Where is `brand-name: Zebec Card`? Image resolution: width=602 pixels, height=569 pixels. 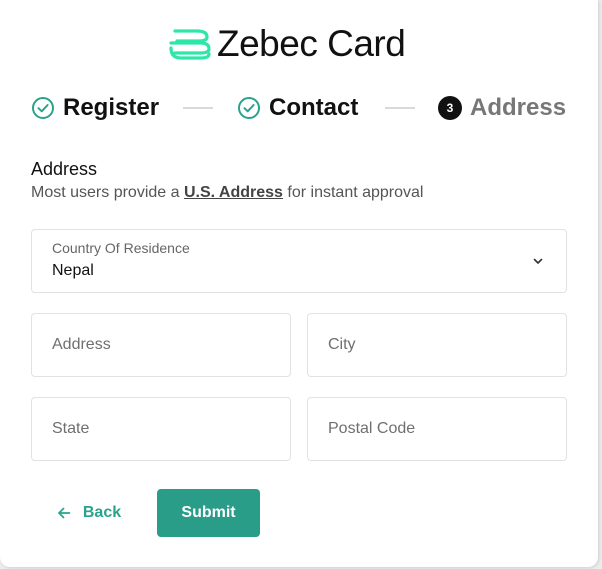
brand-name: Zebec Card is located at coordinates (311, 43).